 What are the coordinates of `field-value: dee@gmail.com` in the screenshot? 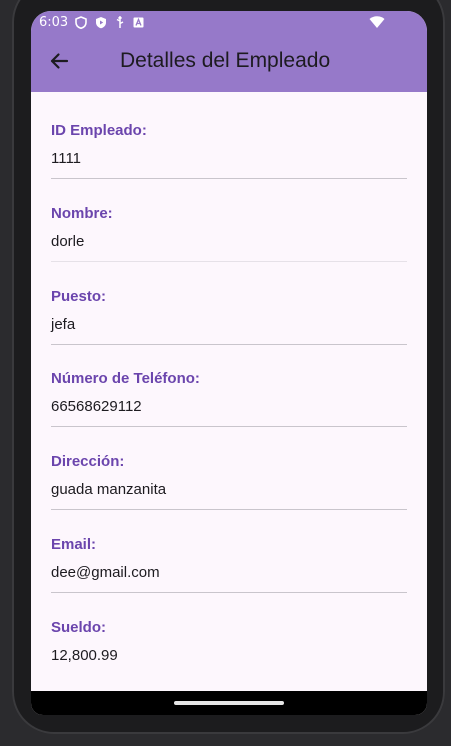 It's located at (105, 572).